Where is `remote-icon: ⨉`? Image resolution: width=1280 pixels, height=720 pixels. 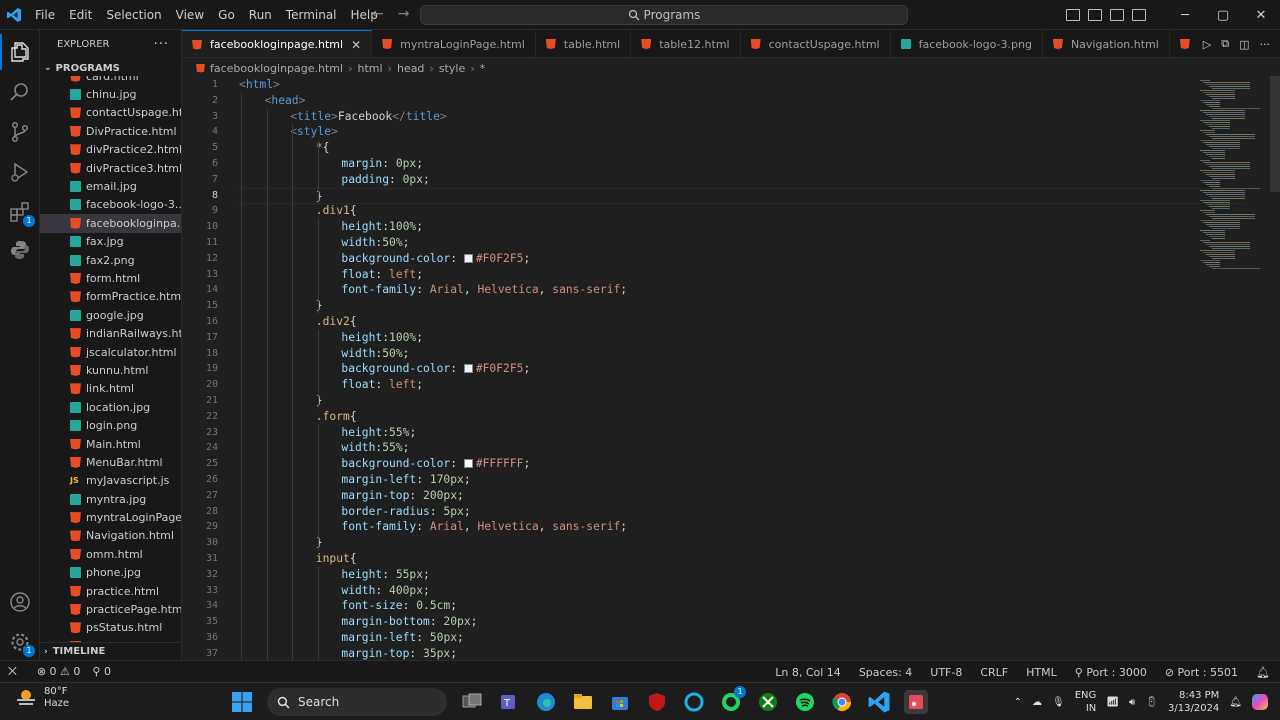 remote-icon: ⨉ is located at coordinates (12, 672).